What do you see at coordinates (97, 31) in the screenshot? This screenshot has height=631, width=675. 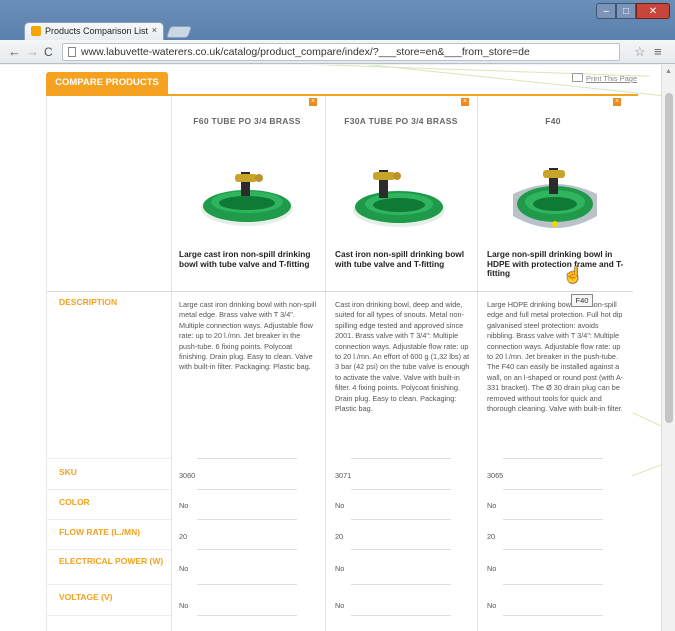 I see `tab-title: Products Comparison List` at bounding box center [97, 31].